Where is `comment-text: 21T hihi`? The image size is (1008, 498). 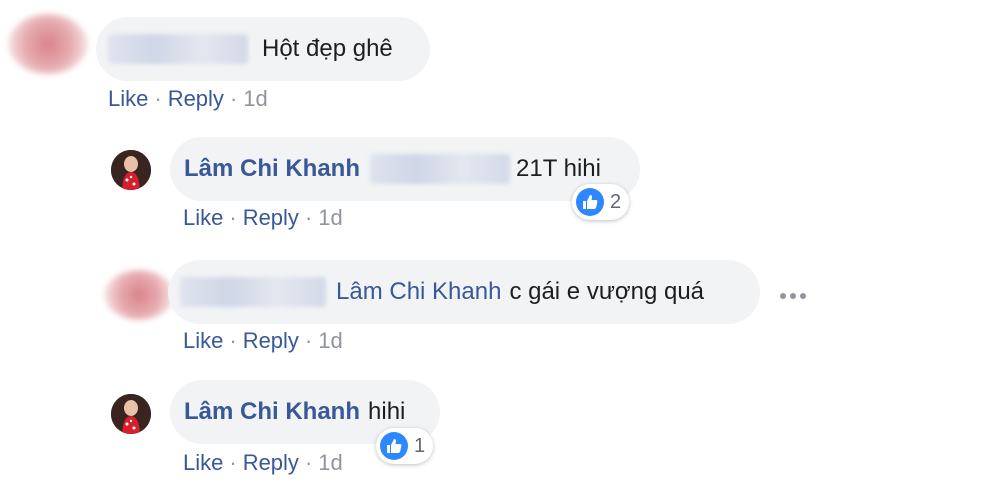
comment-text: 21T hihi is located at coordinates (558, 168).